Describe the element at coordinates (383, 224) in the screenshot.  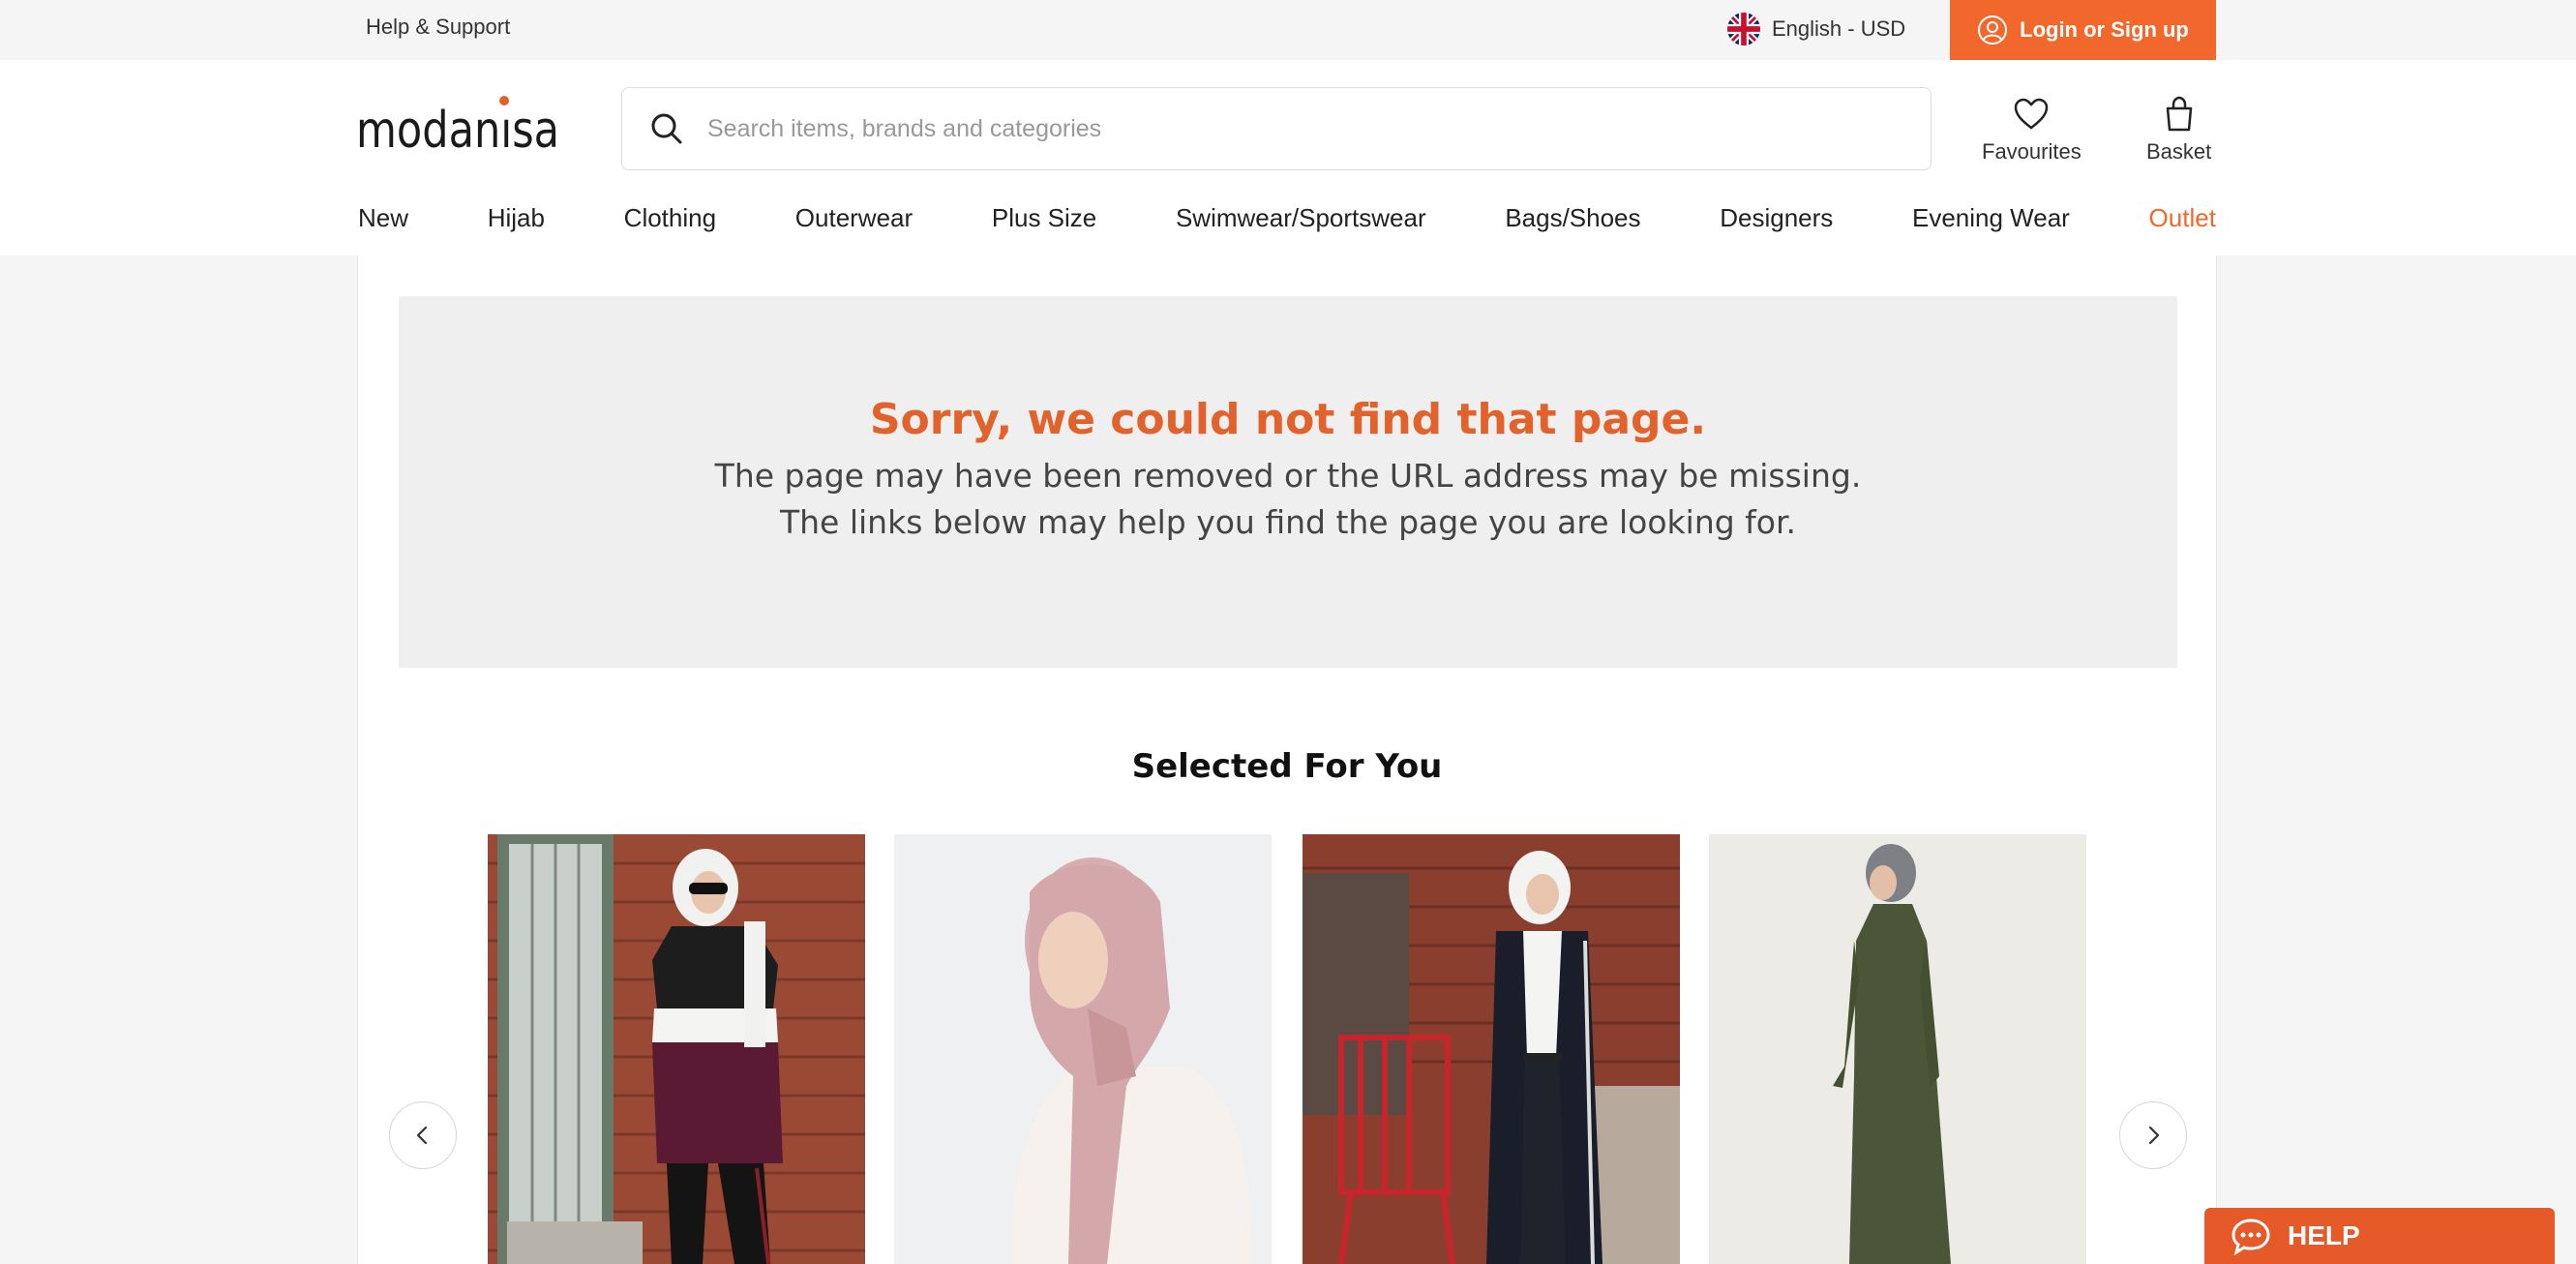
I see `nav-item-new: New` at that location.